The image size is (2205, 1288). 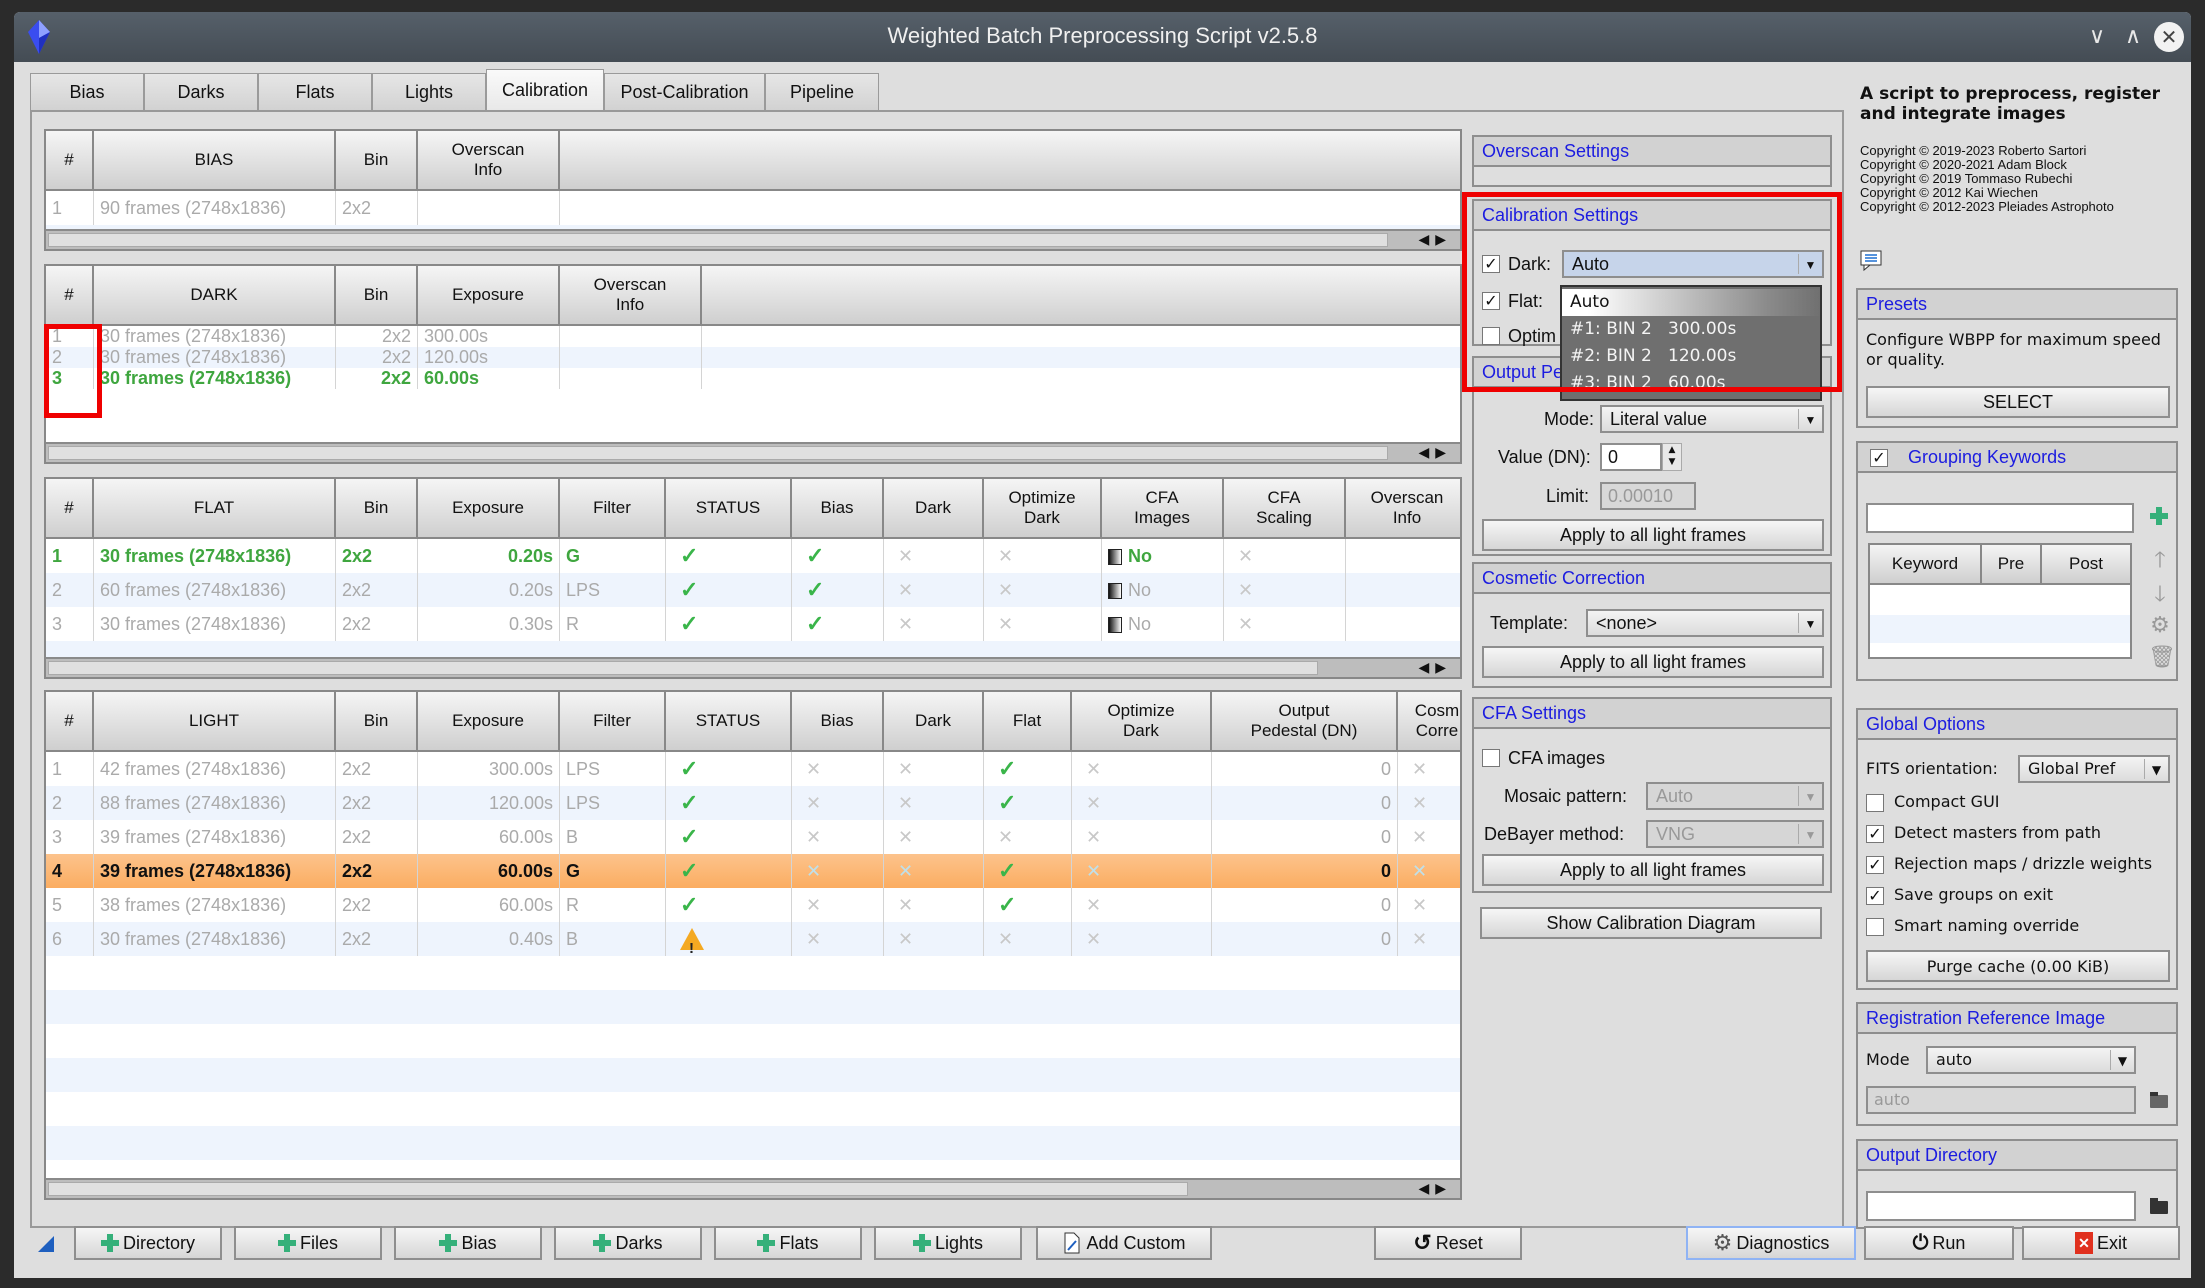 I want to click on table-row-selected: 4 39 frames (2748x1836) 2x2 60.00s G ✓ ✕ ✕ ✓ ✕ 0 ✕, so click(x=753, y=871).